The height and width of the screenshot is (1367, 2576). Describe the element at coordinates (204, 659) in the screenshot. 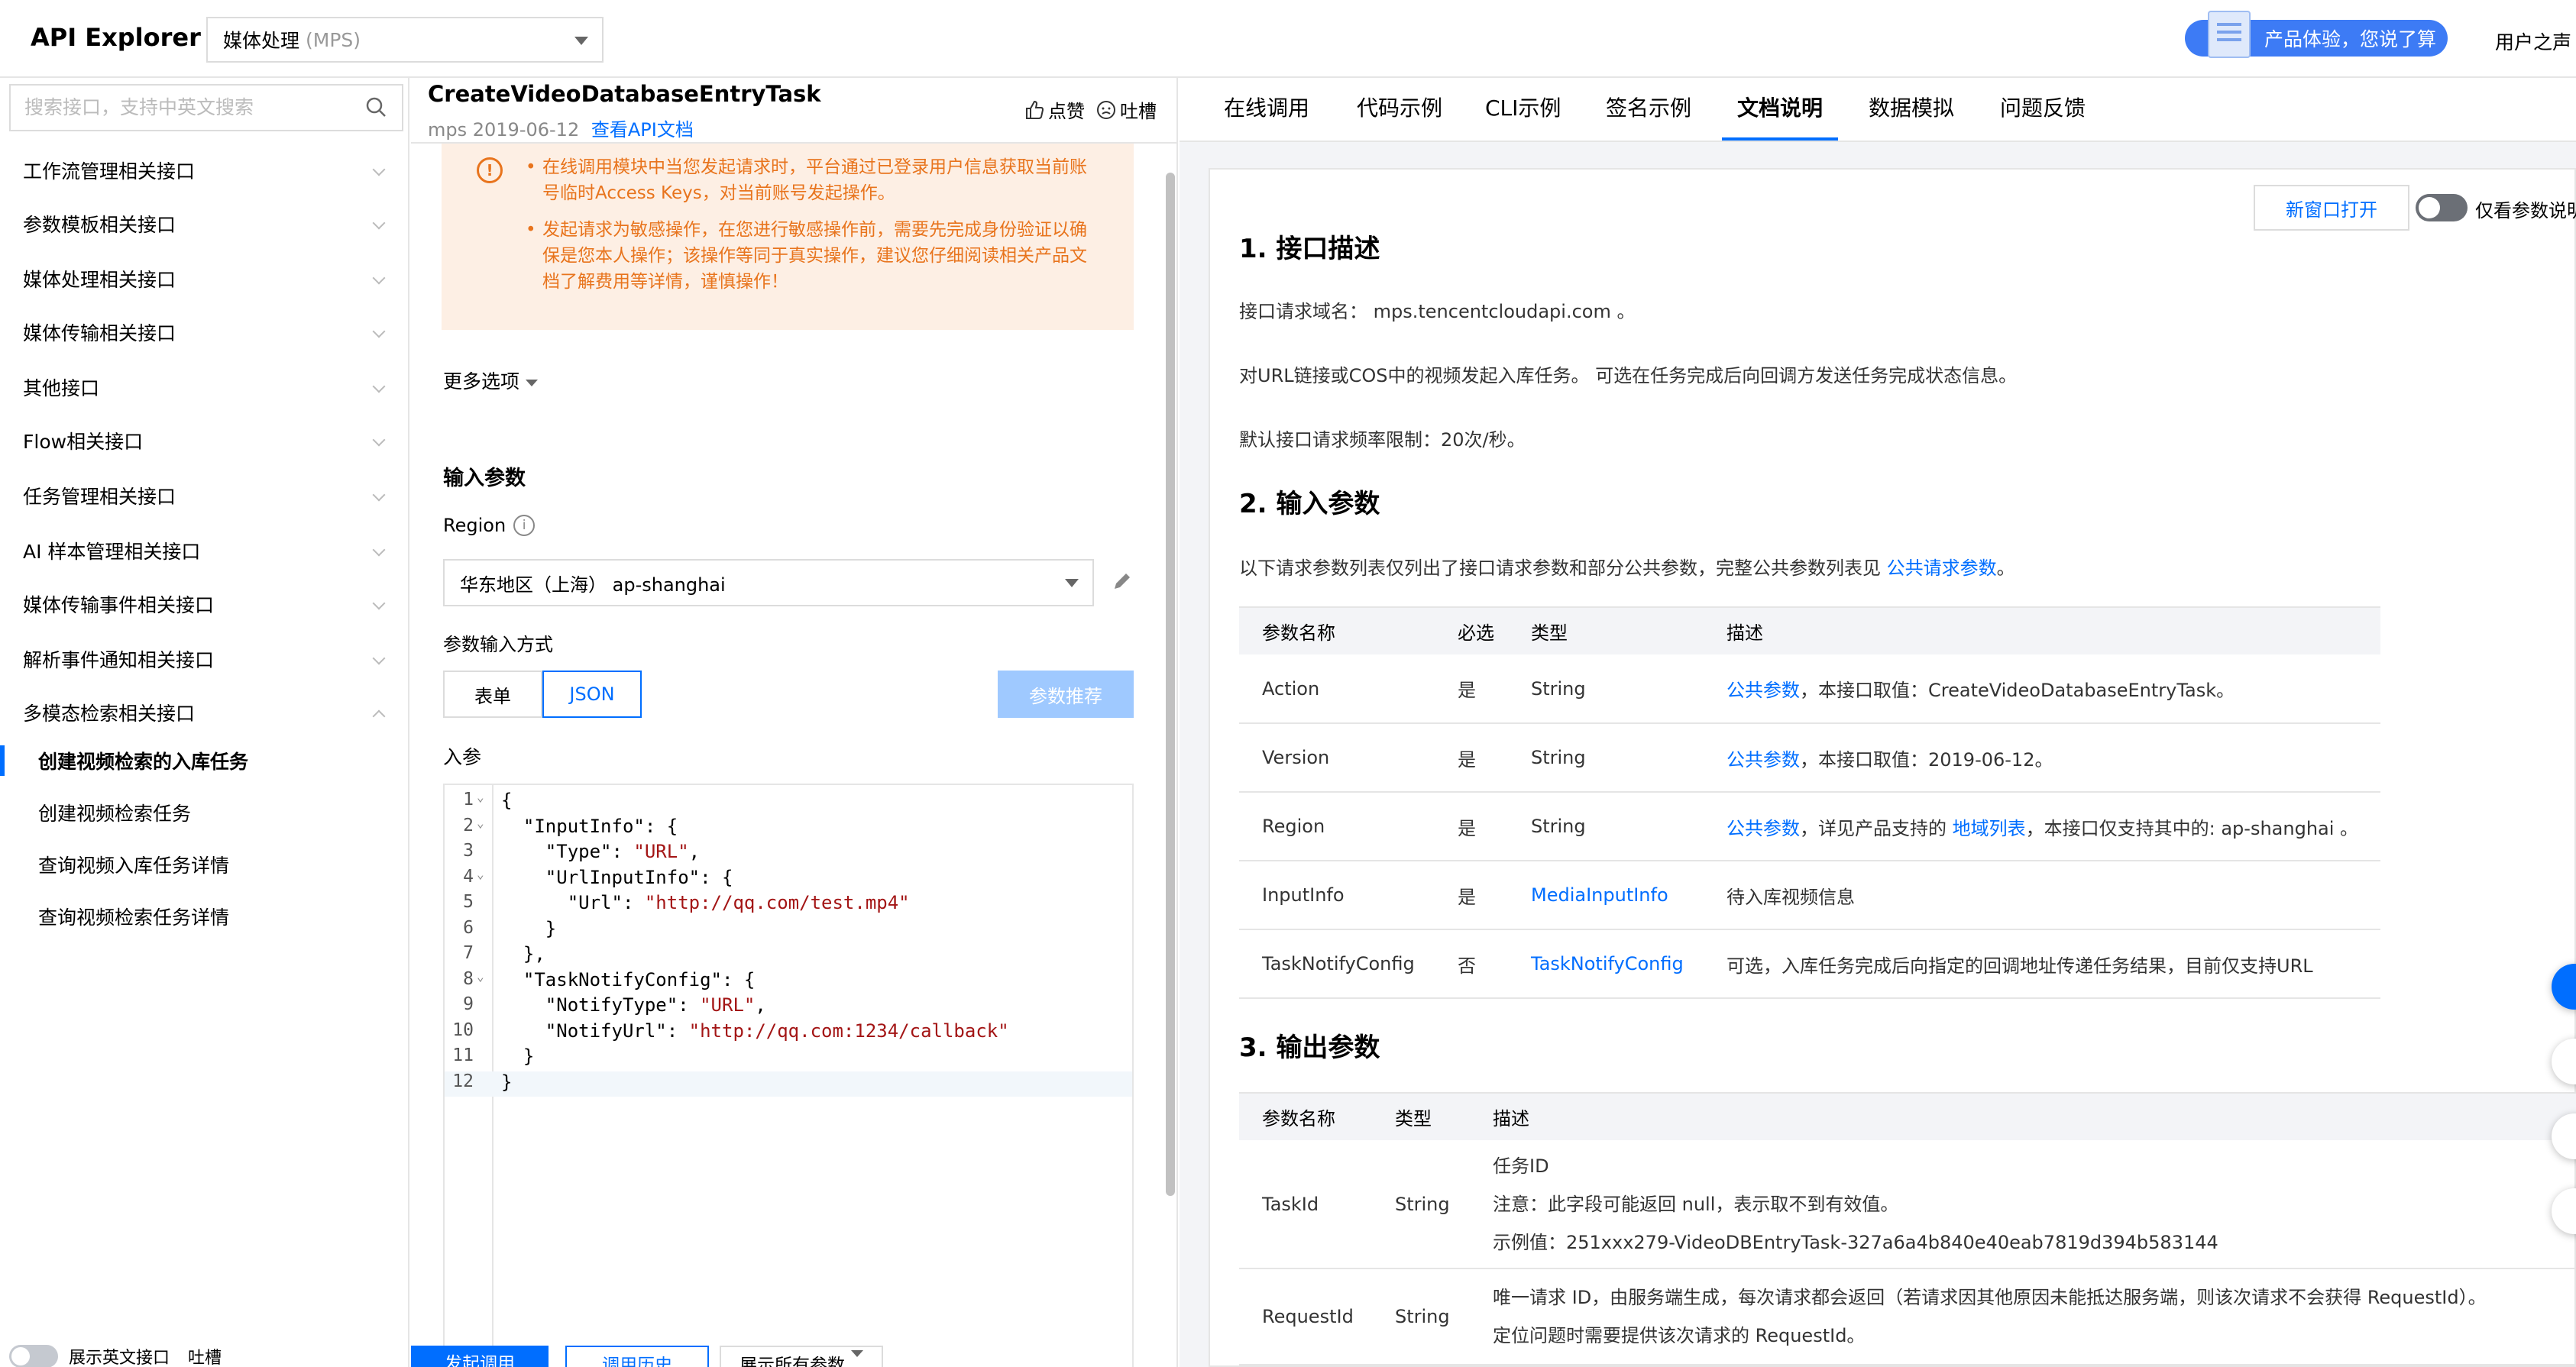

I see `sidebar-group: 解析事件通知相关接口` at that location.